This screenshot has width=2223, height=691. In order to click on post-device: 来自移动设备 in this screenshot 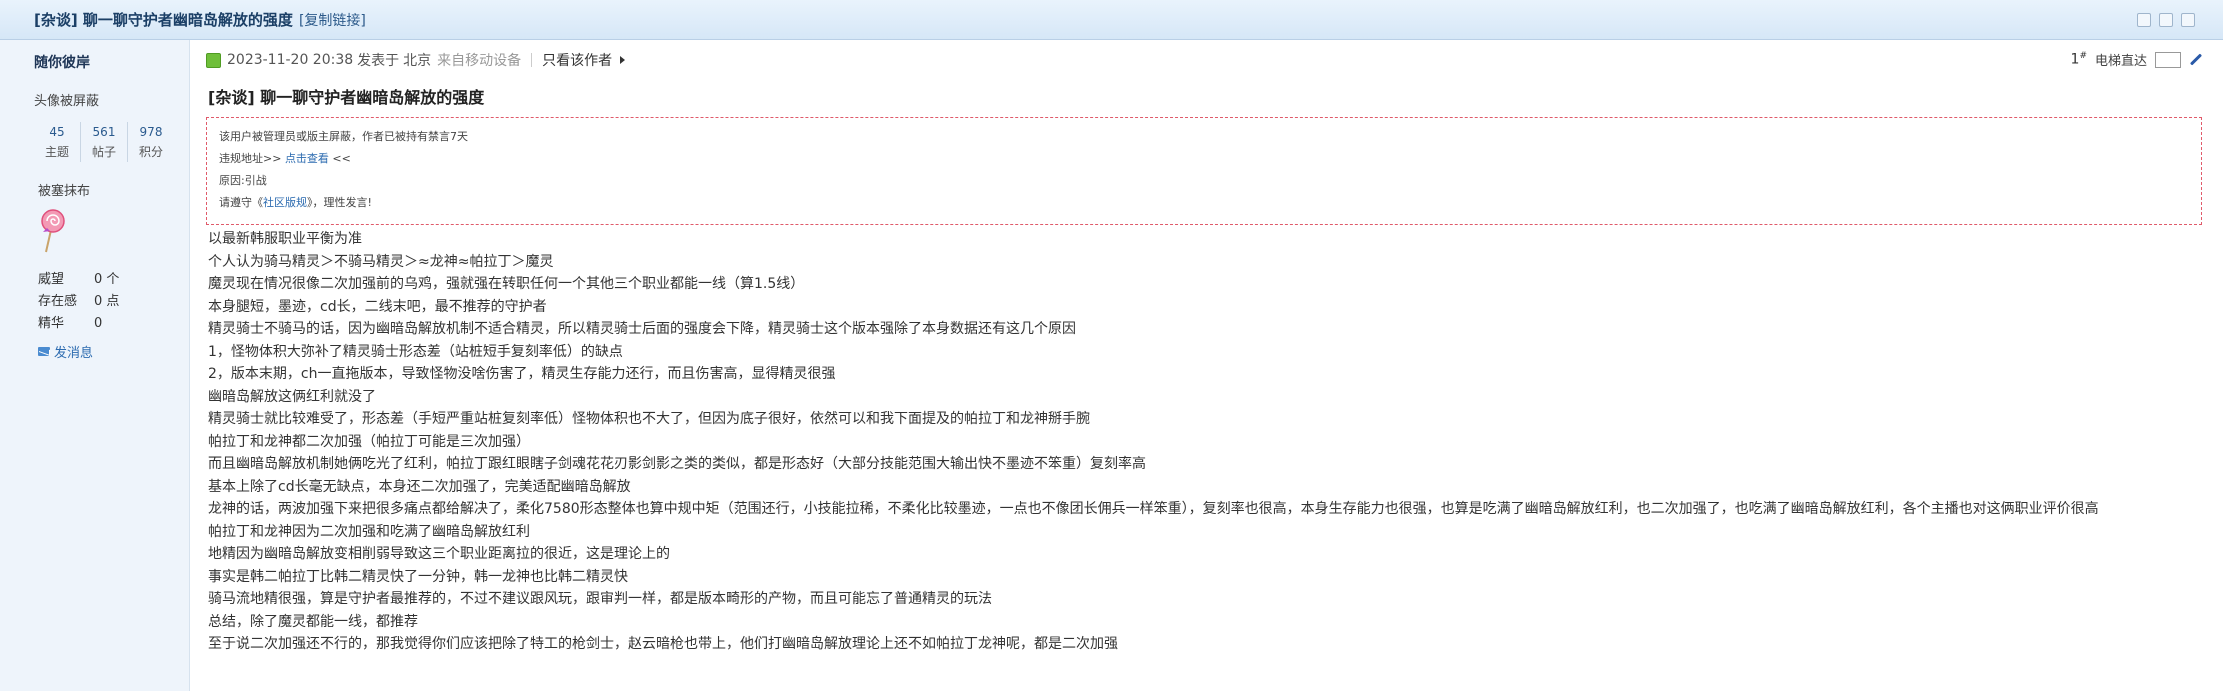, I will do `click(479, 61)`.